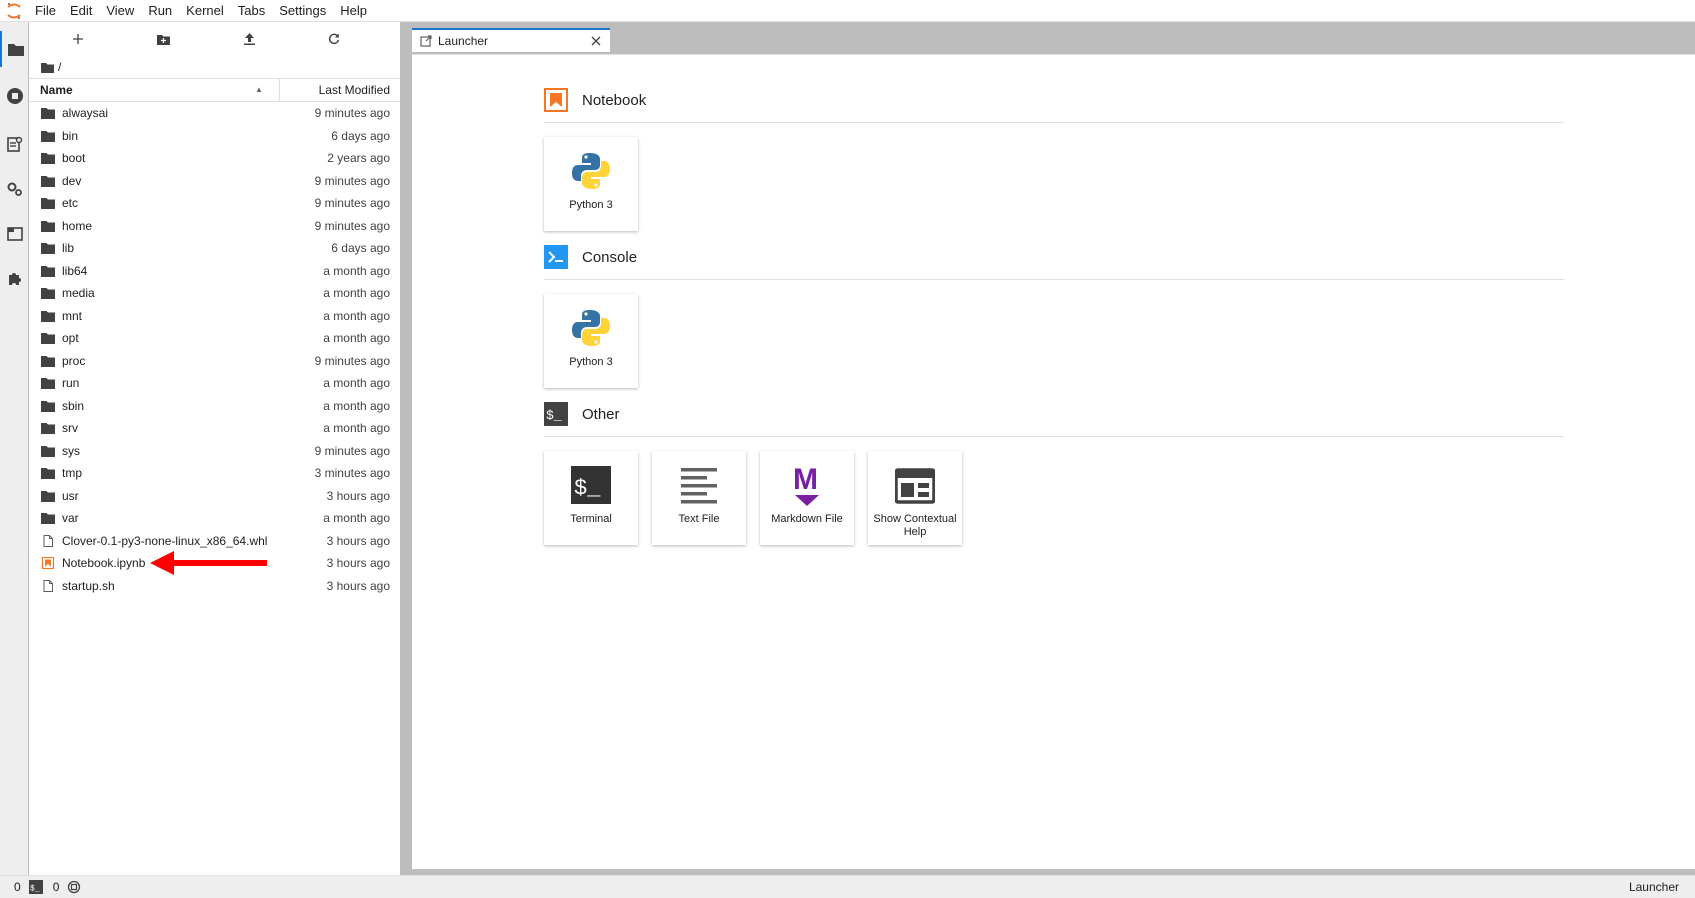 Image resolution: width=1695 pixels, height=898 pixels. Describe the element at coordinates (214, 586) in the screenshot. I see `file-list-item: startup.sh 3 hours ago` at that location.